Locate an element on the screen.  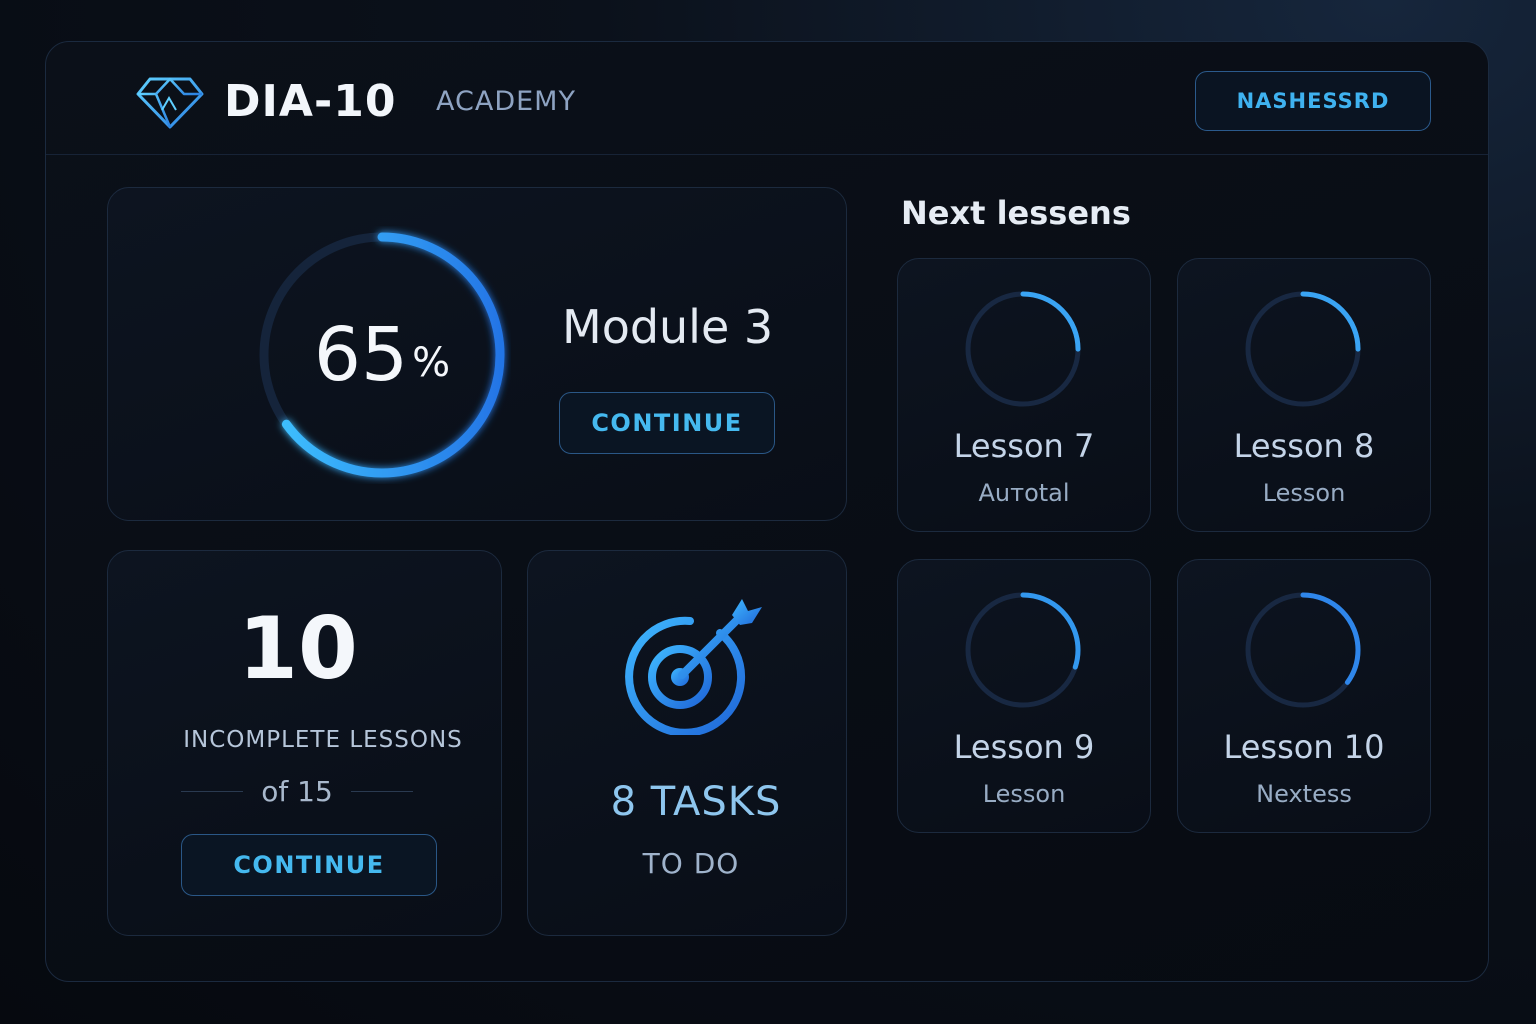
diamond-logo-icon is located at coordinates (170, 103).